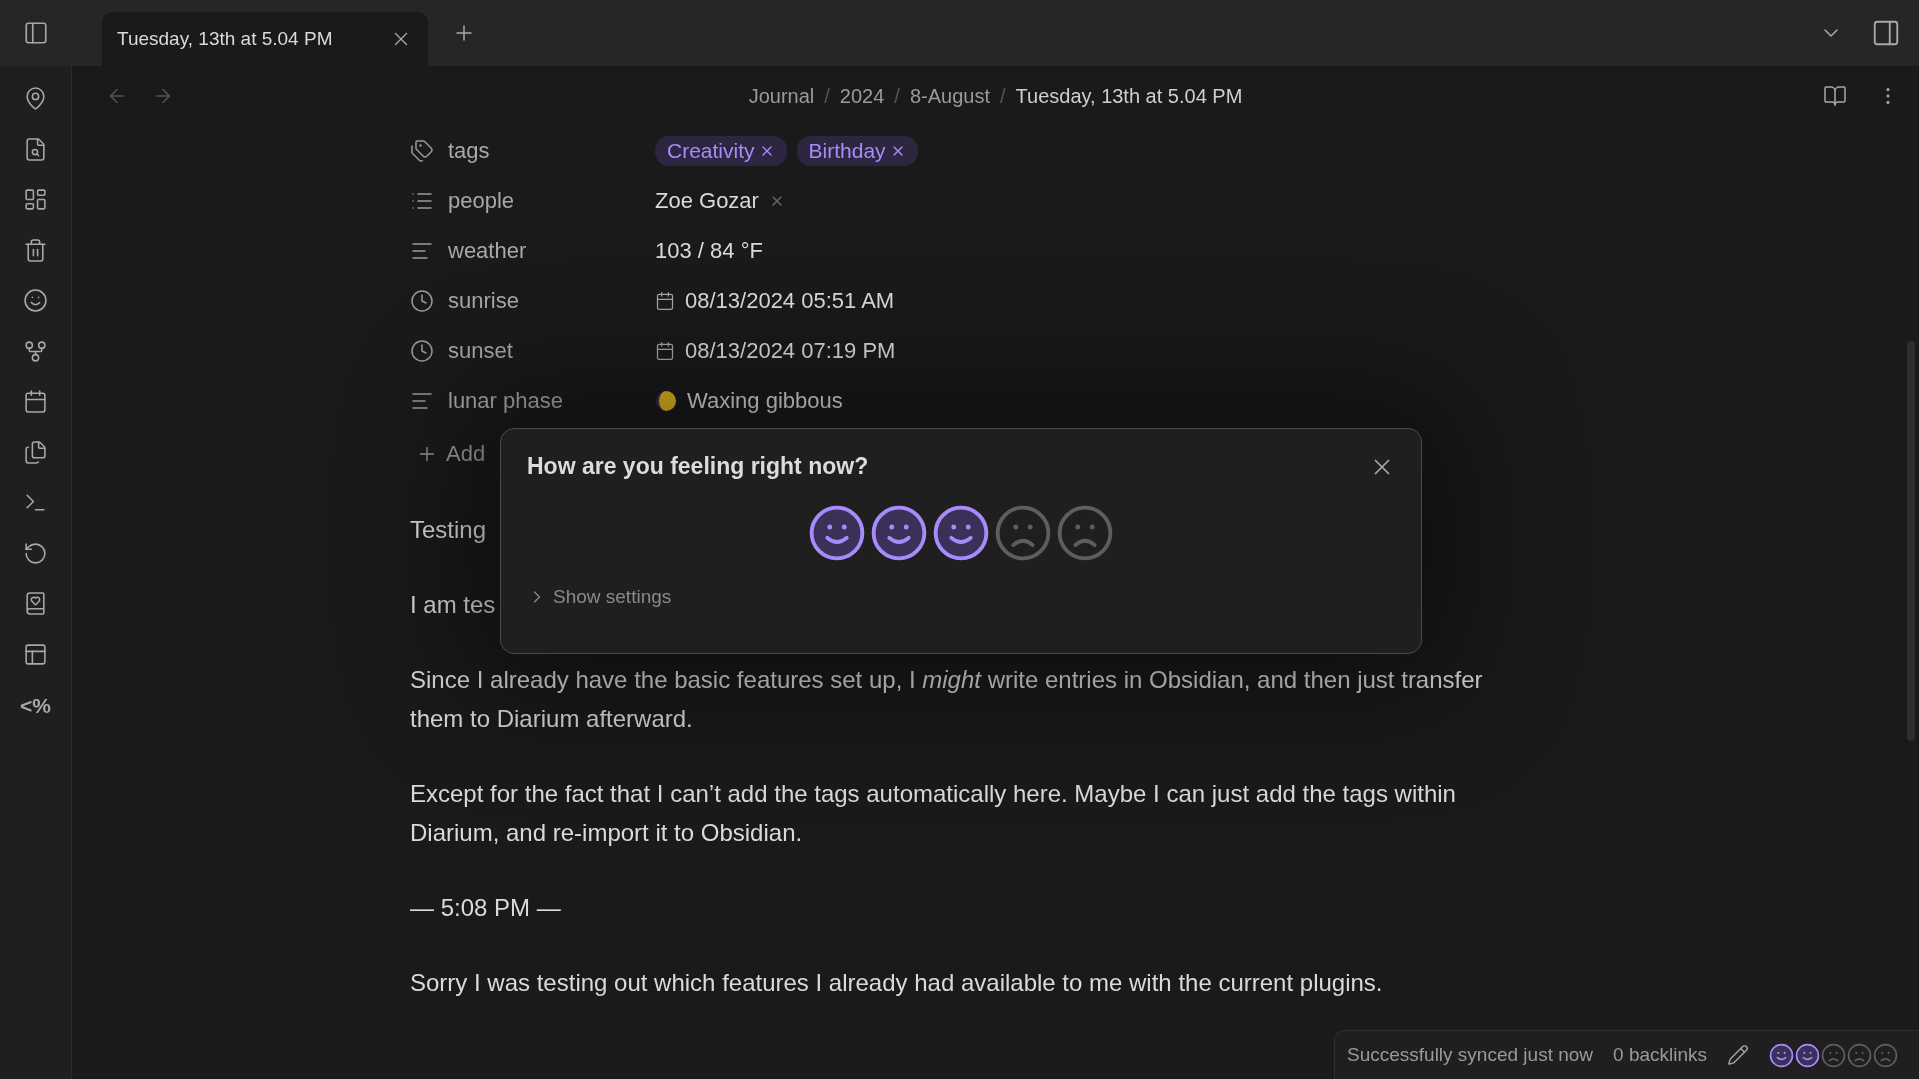 This screenshot has height=1079, width=1919. What do you see at coordinates (666, 401) in the screenshot?
I see `moon-icon` at bounding box center [666, 401].